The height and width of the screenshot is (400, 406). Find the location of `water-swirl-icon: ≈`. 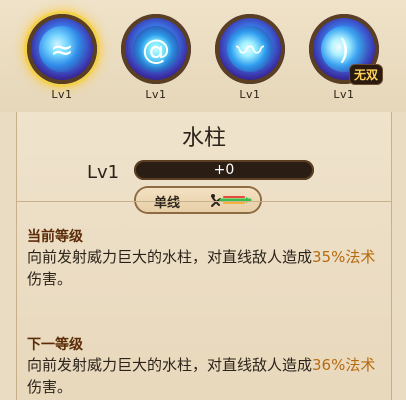

water-swirl-icon: ≈ is located at coordinates (62, 49).